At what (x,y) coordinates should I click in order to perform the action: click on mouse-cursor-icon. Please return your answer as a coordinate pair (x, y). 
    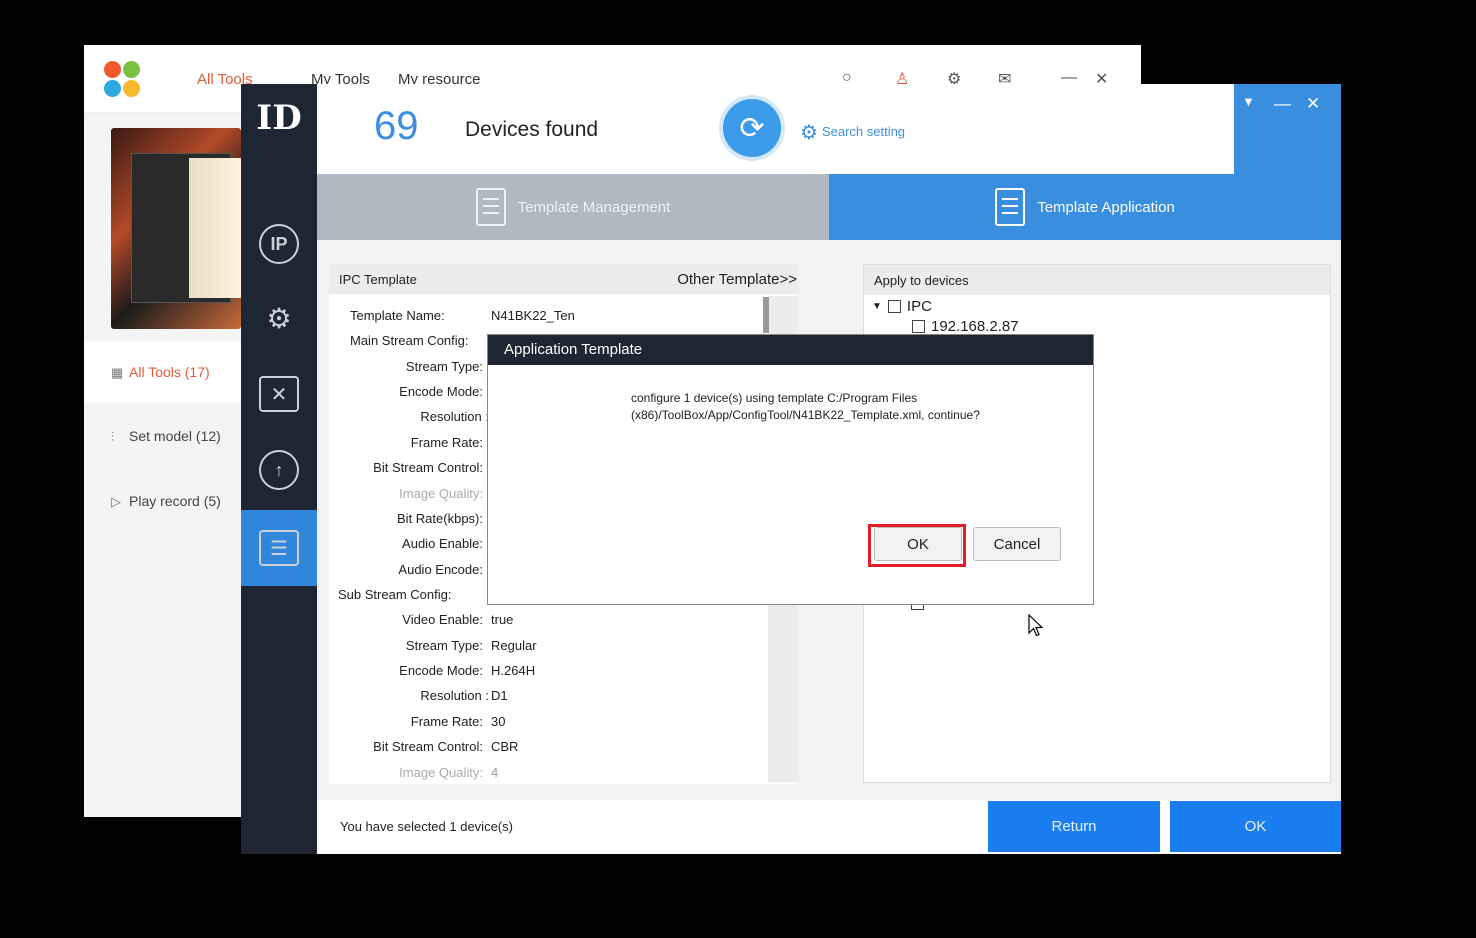
    Looking at the image, I should click on (1036, 625).